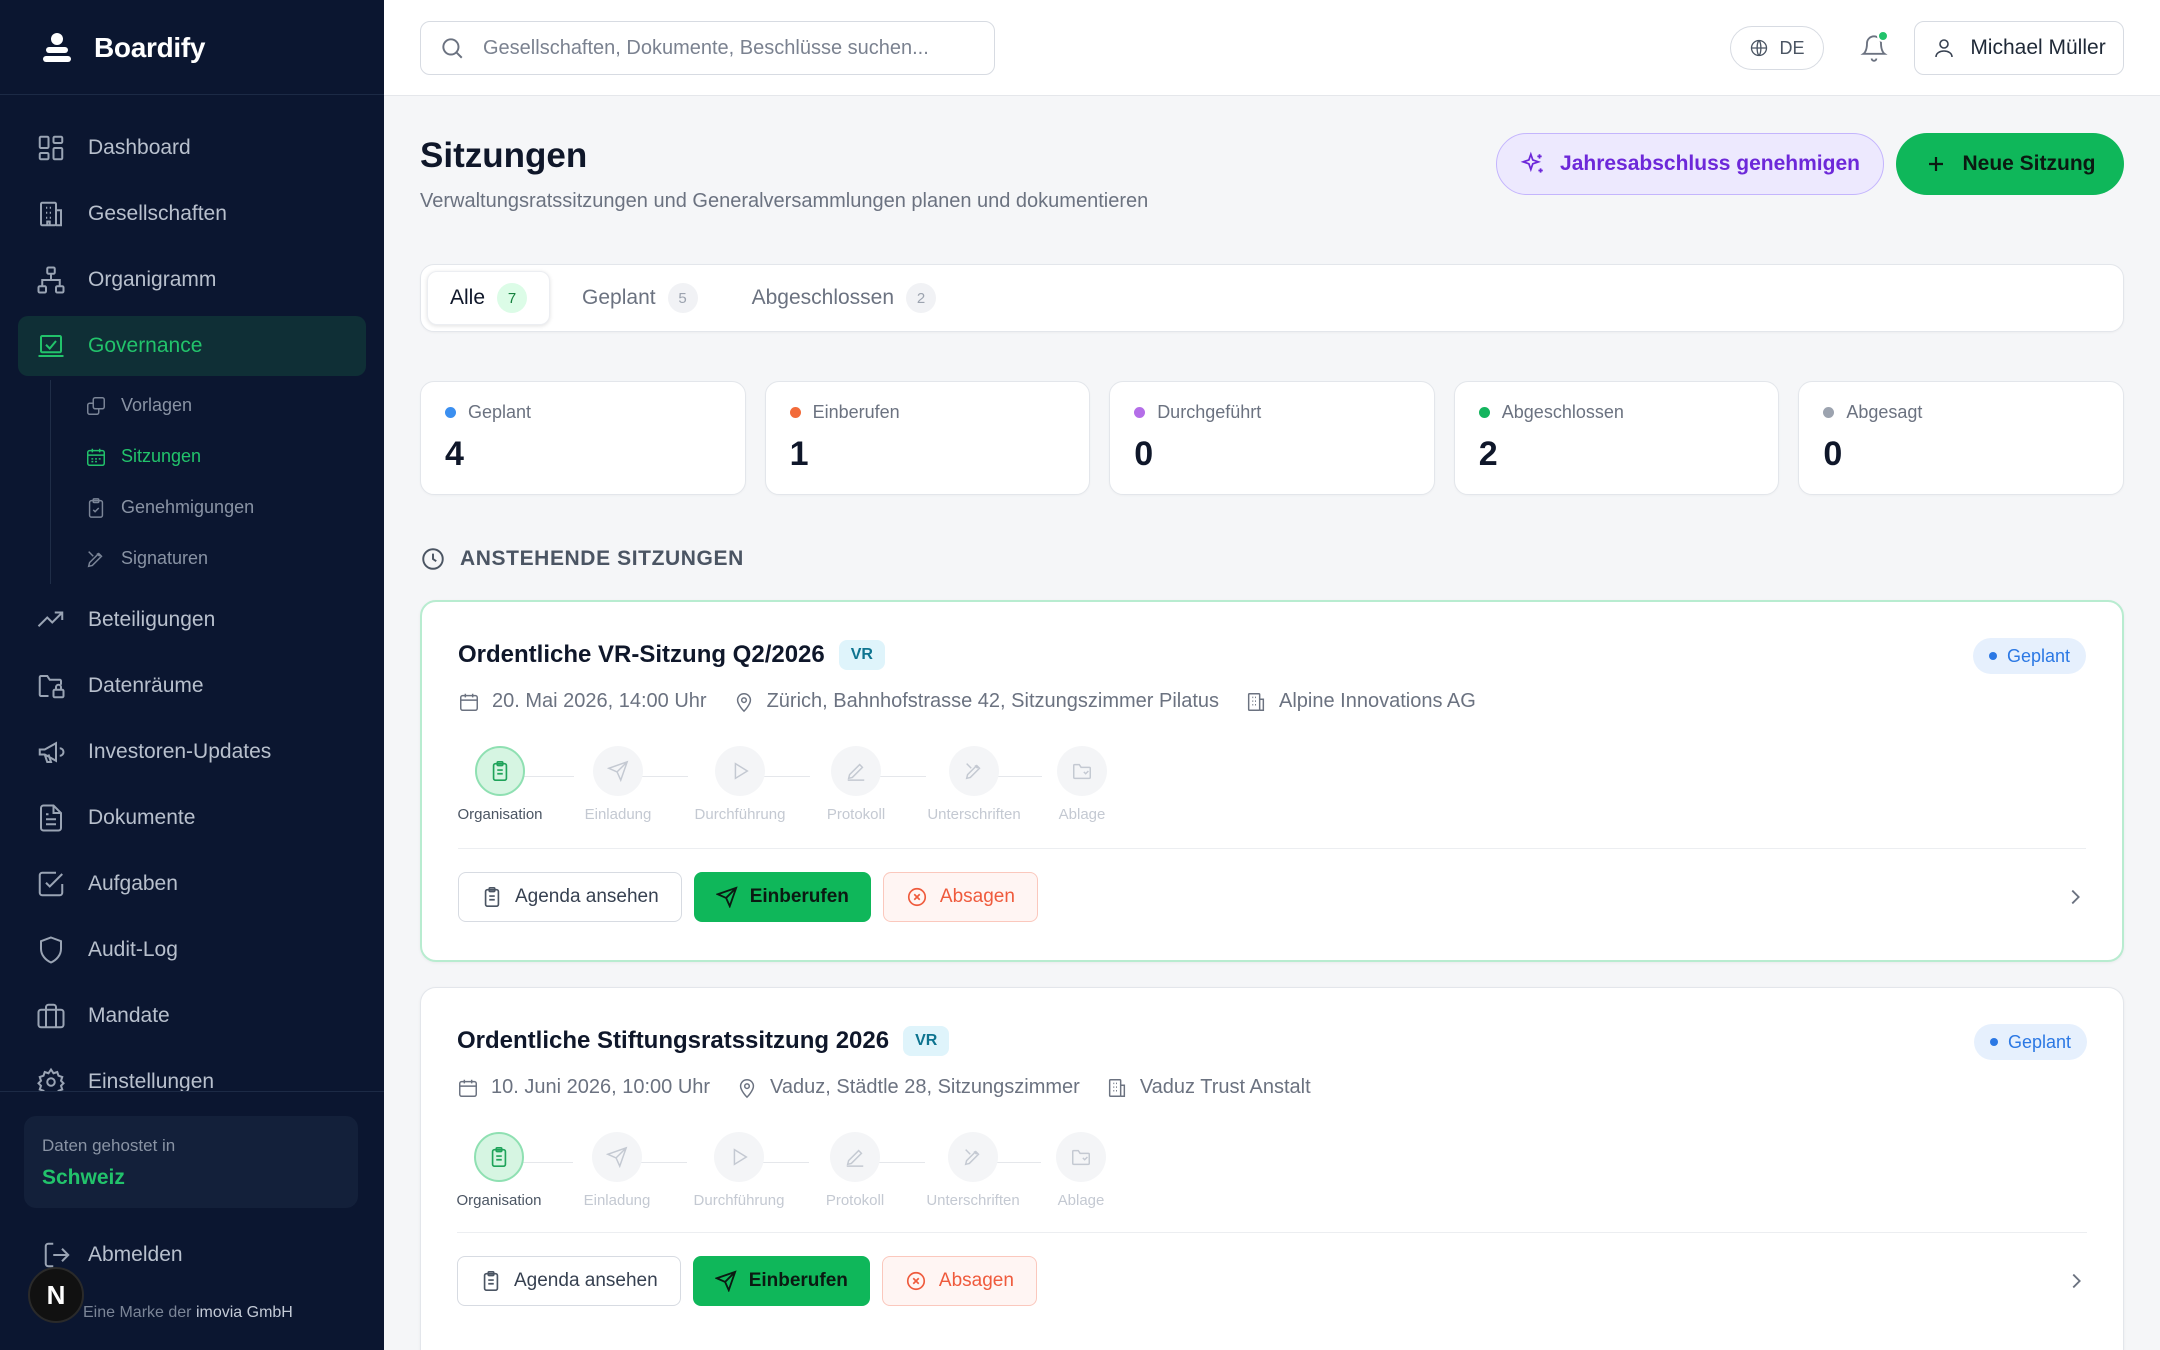 This screenshot has width=2160, height=1350. Describe the element at coordinates (192, 620) in the screenshot. I see `sidebar-item-beteiligungen: Beteiligungen` at that location.